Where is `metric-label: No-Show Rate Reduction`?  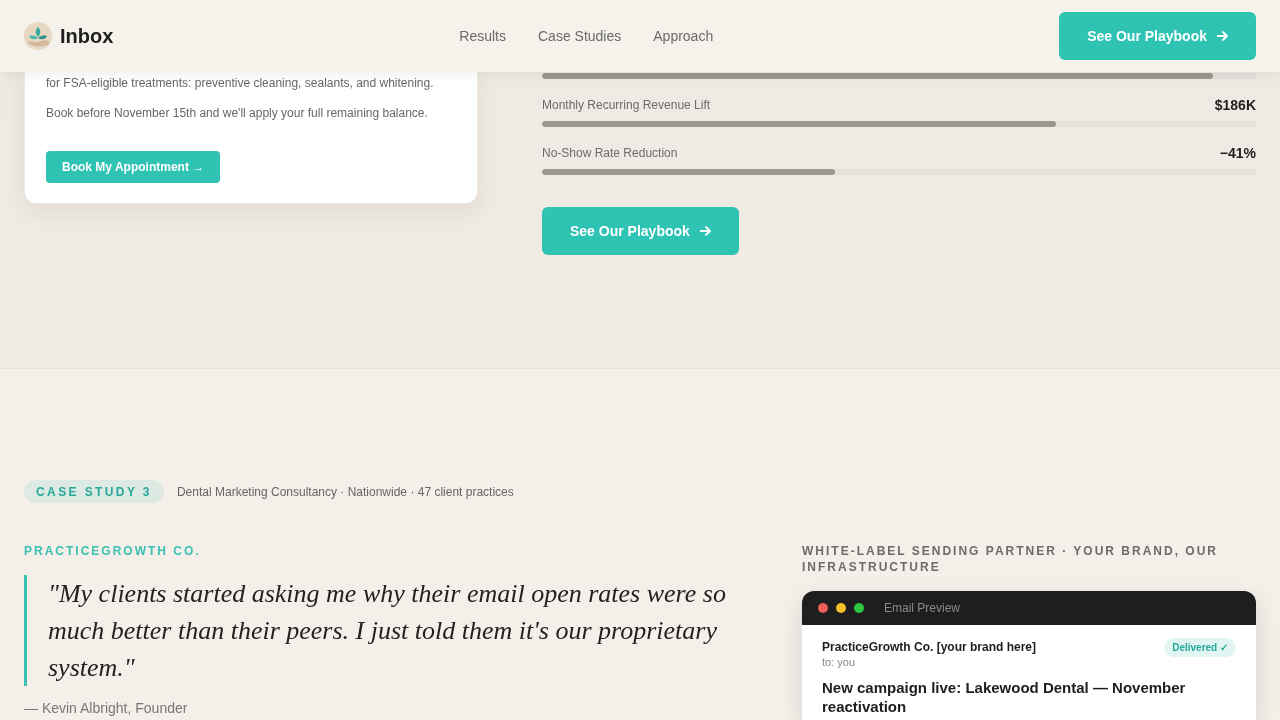 metric-label: No-Show Rate Reduction is located at coordinates (610, 153).